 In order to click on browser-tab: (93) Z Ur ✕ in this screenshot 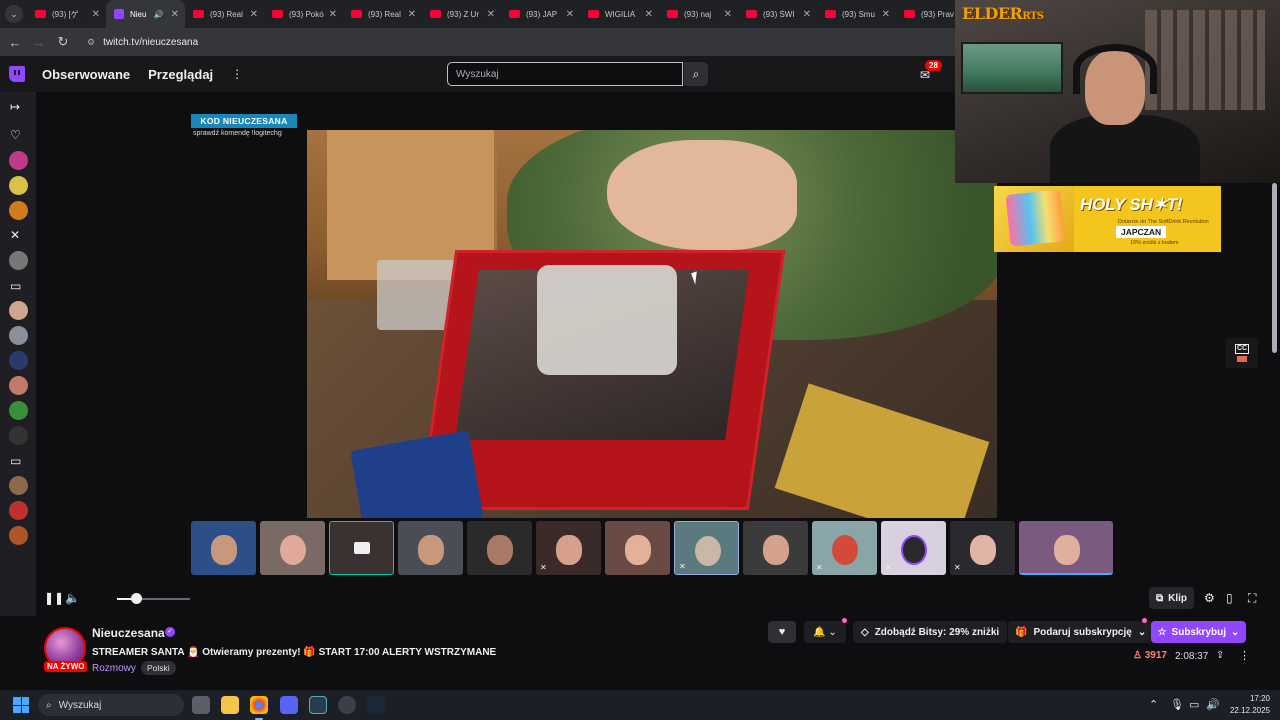, I will do `click(461, 14)`.